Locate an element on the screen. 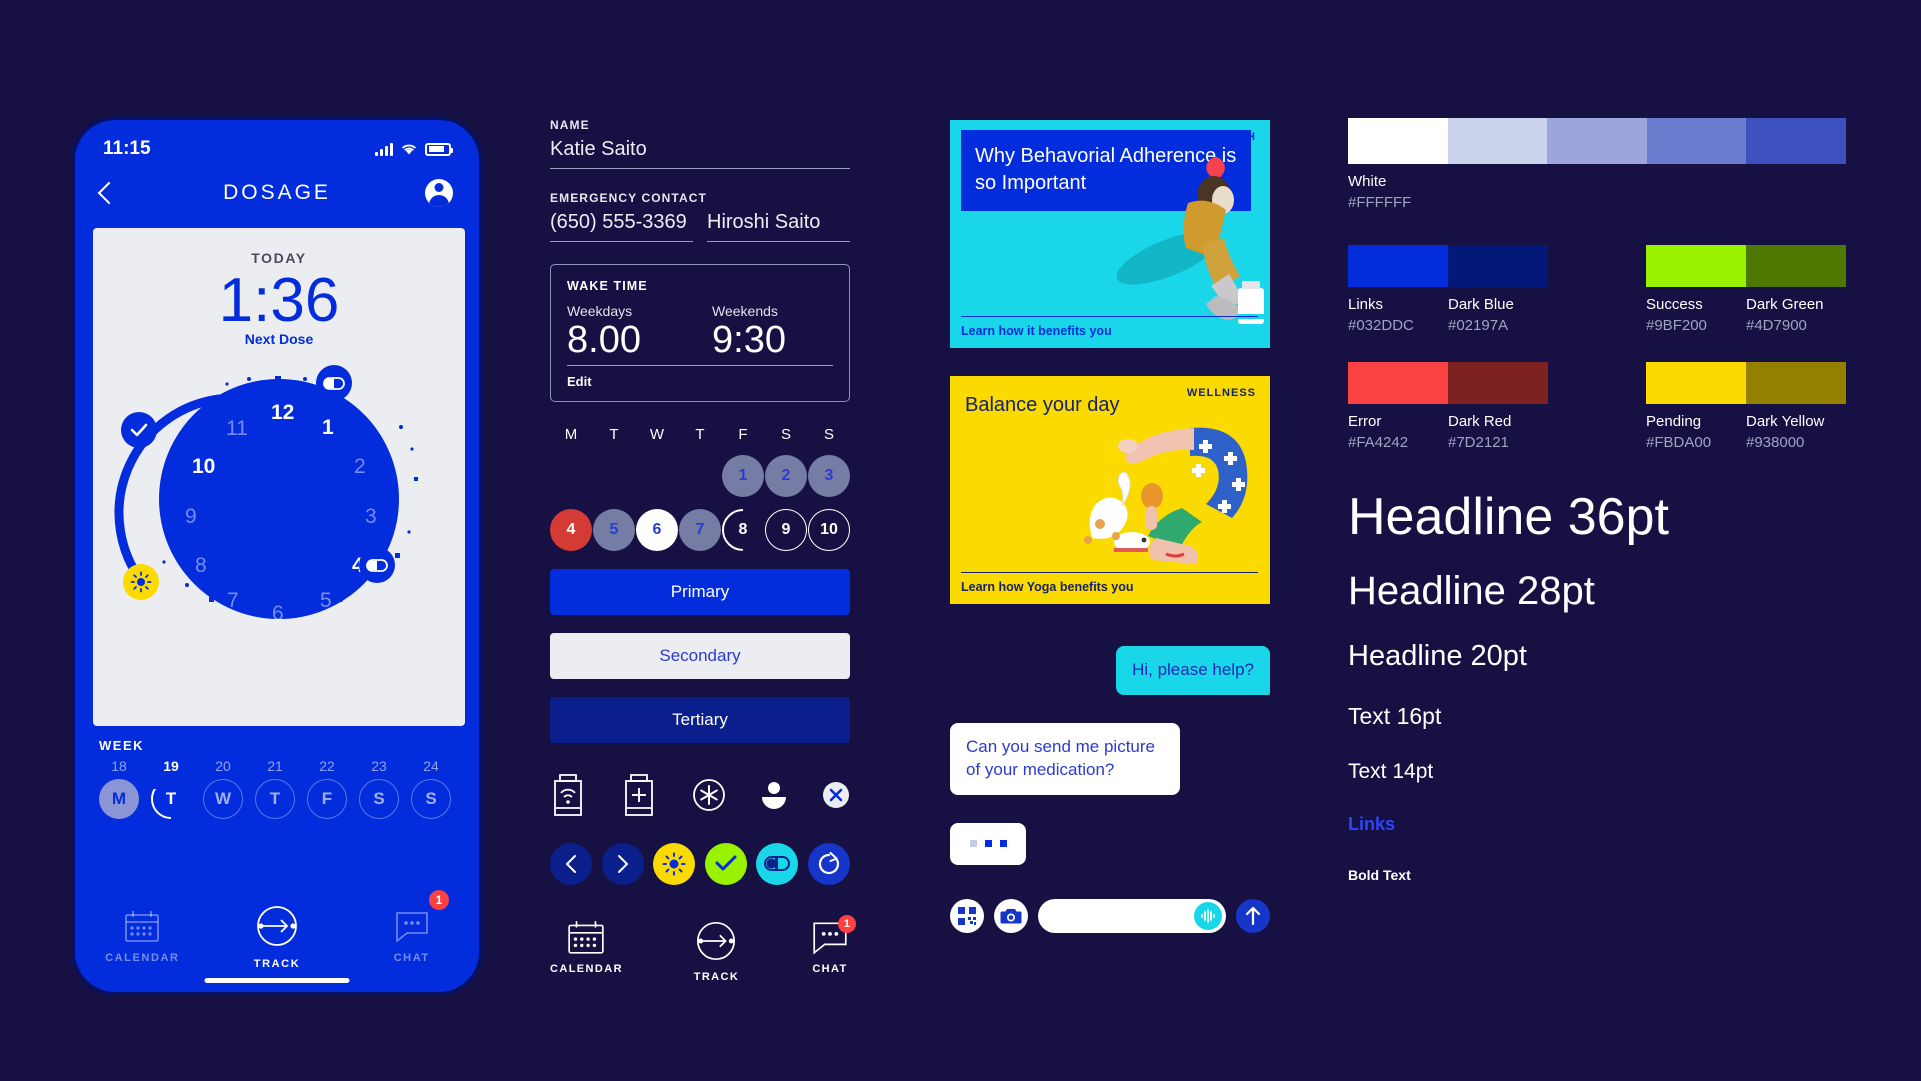 The width and height of the screenshot is (1921, 1081). mic-icon is located at coordinates (1208, 915).